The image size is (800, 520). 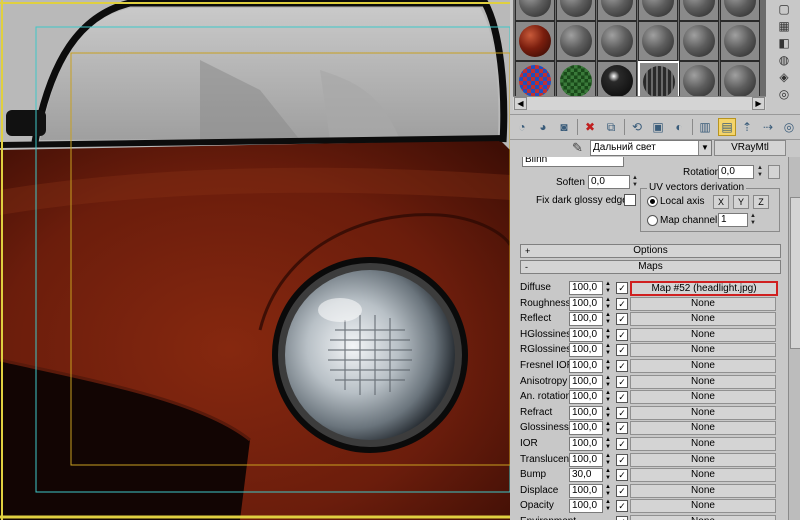 I want to click on go-to-parent-icon: ⇡, so click(x=747, y=127).